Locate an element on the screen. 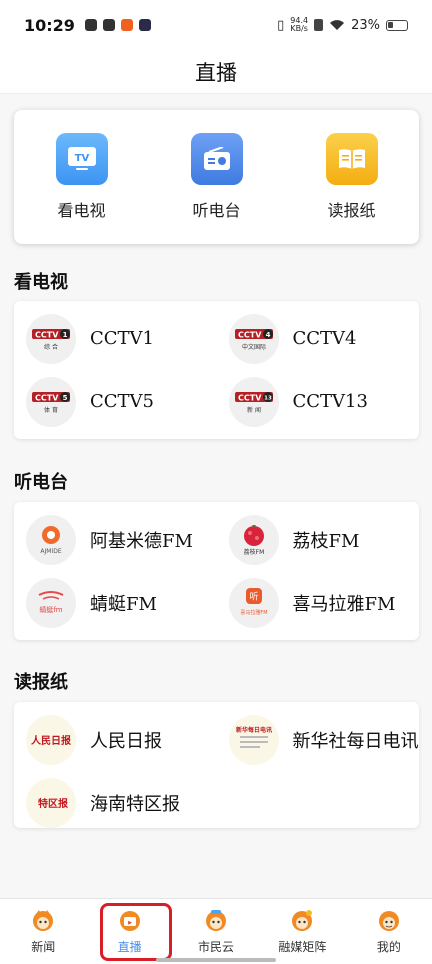  quick-entry-card: TV 看电视 听电台 读报纸 is located at coordinates (216, 177).